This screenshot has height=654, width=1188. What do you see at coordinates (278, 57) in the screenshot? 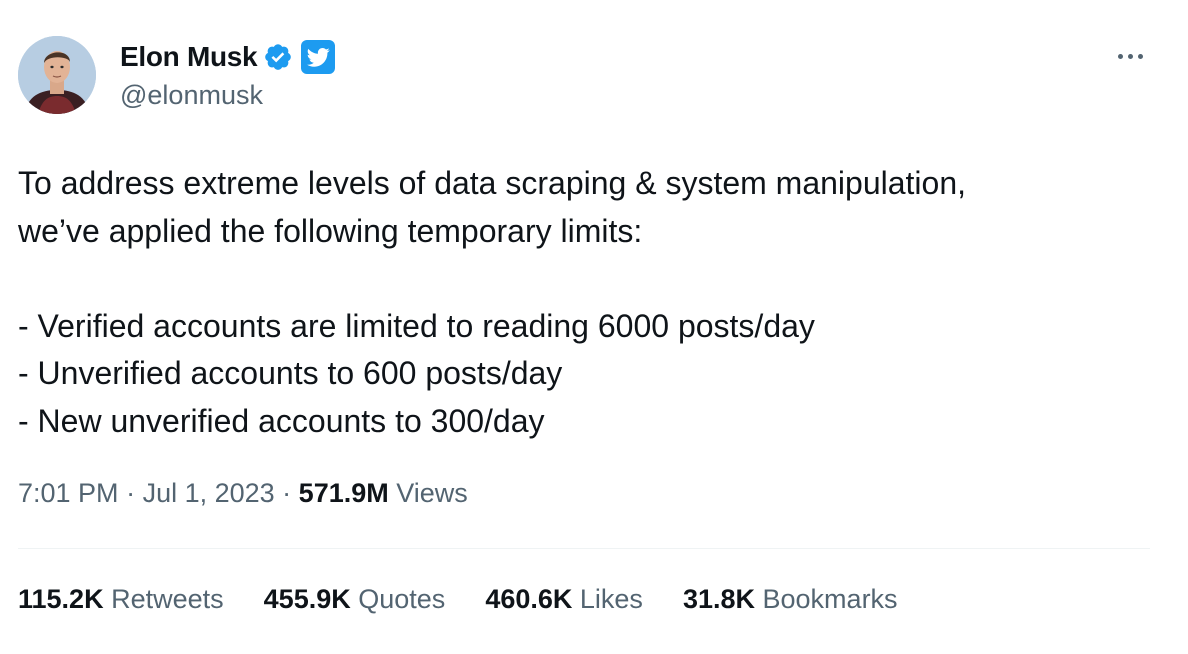
I see `verified-badge-icon` at bounding box center [278, 57].